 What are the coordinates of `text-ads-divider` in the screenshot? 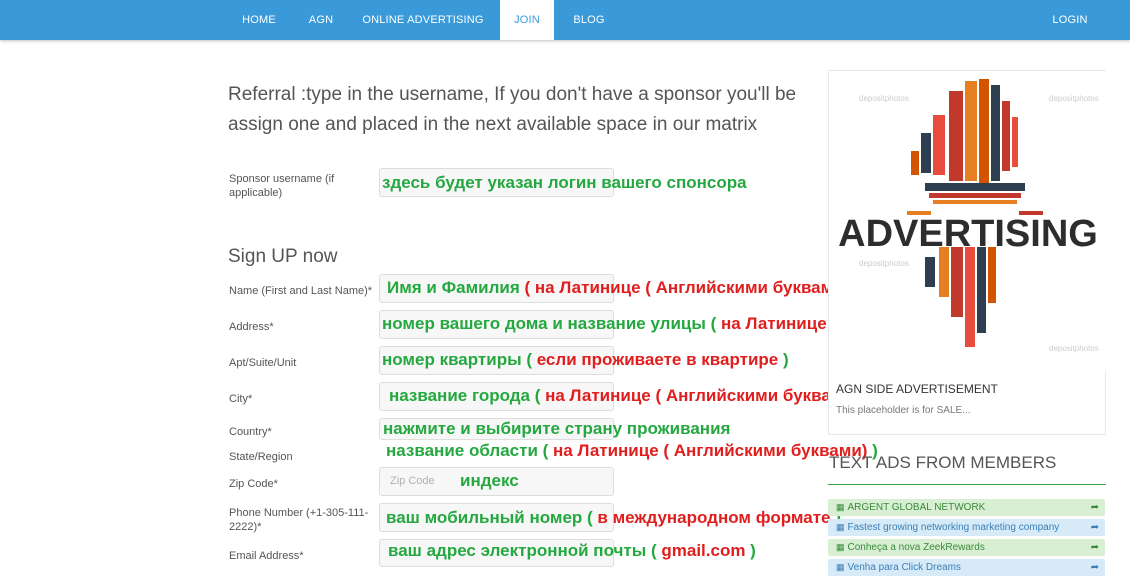 It's located at (967, 484).